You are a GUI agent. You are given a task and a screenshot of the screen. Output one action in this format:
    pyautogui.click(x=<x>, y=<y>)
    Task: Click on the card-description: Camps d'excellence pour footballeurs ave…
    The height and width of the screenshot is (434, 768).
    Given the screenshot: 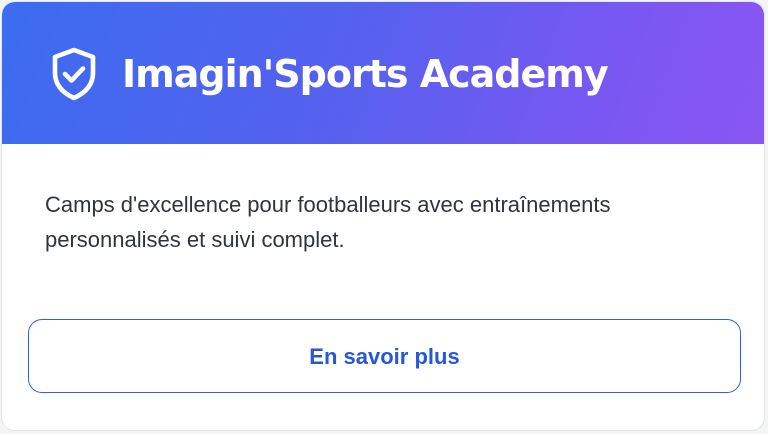 What is the action you would take?
    pyautogui.click(x=328, y=222)
    